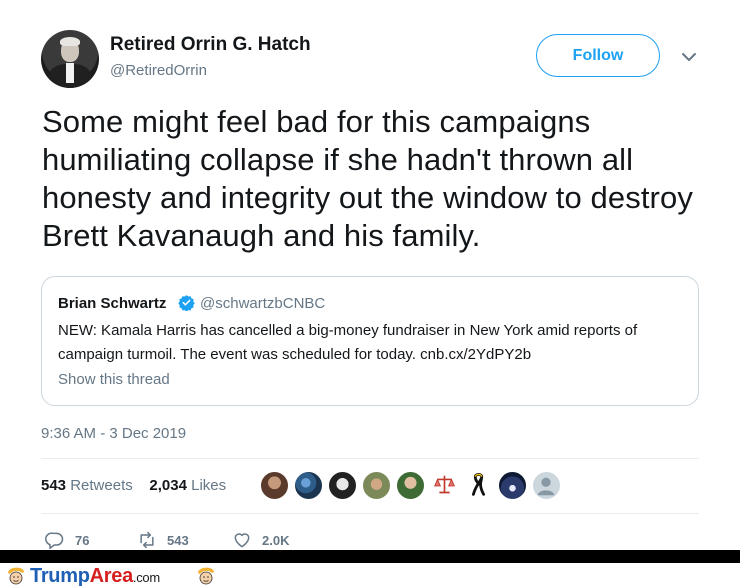 This screenshot has width=740, height=588. I want to click on default-profile-icon, so click(546, 486).